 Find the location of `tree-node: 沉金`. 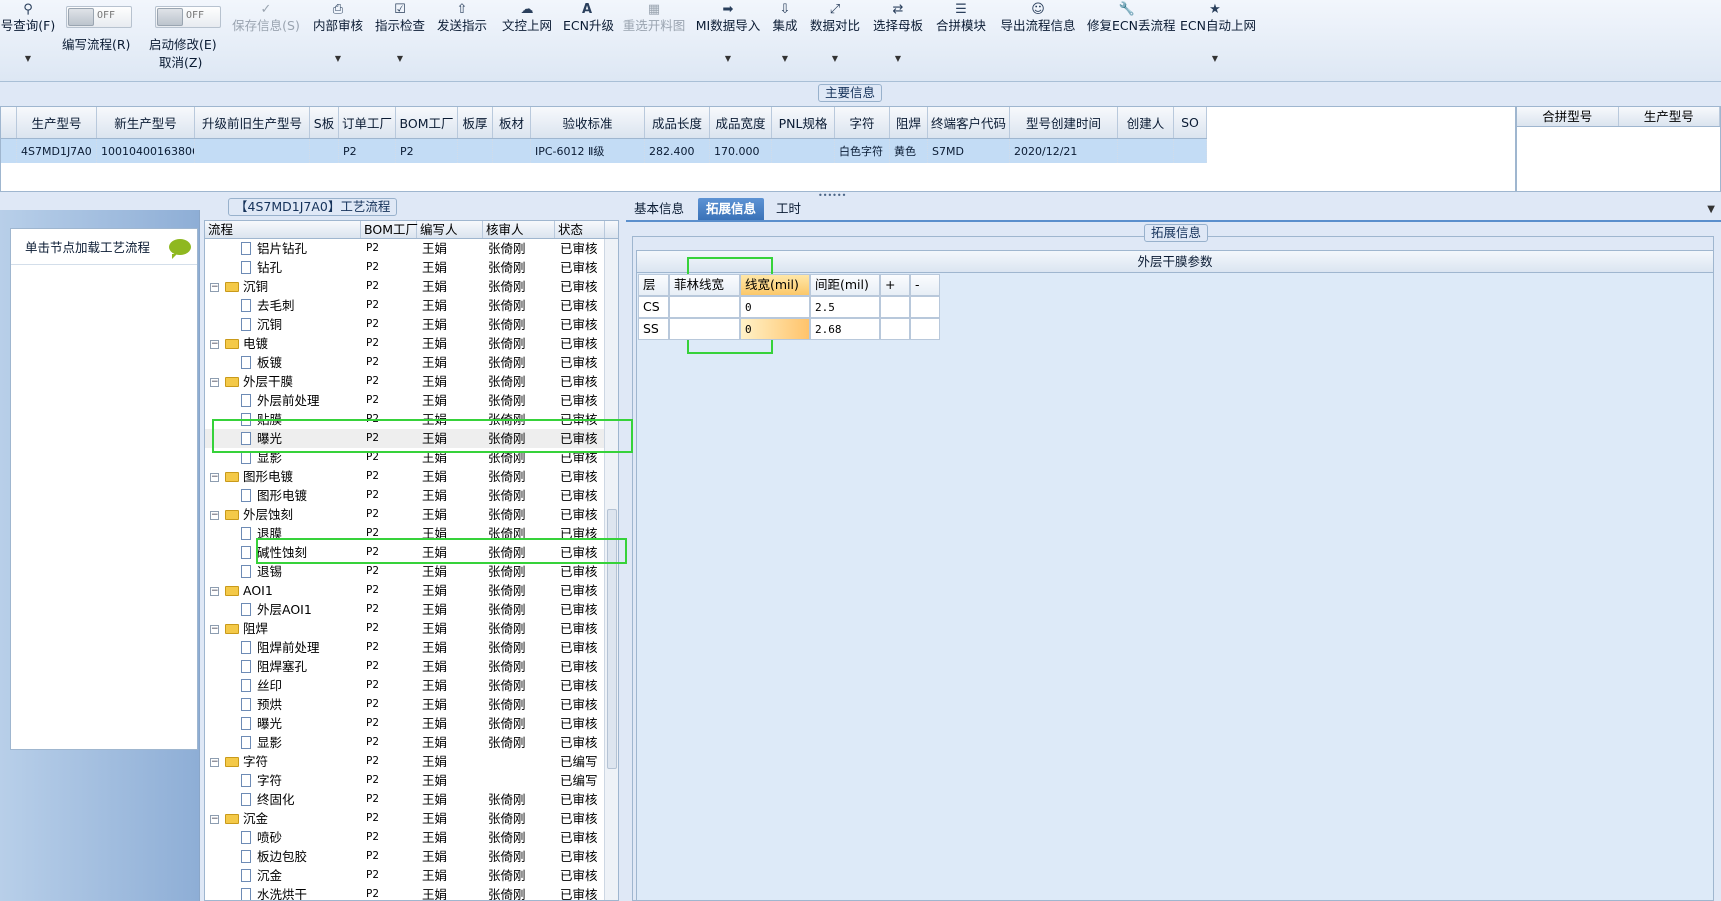

tree-node: 沉金 is located at coordinates (283, 875).